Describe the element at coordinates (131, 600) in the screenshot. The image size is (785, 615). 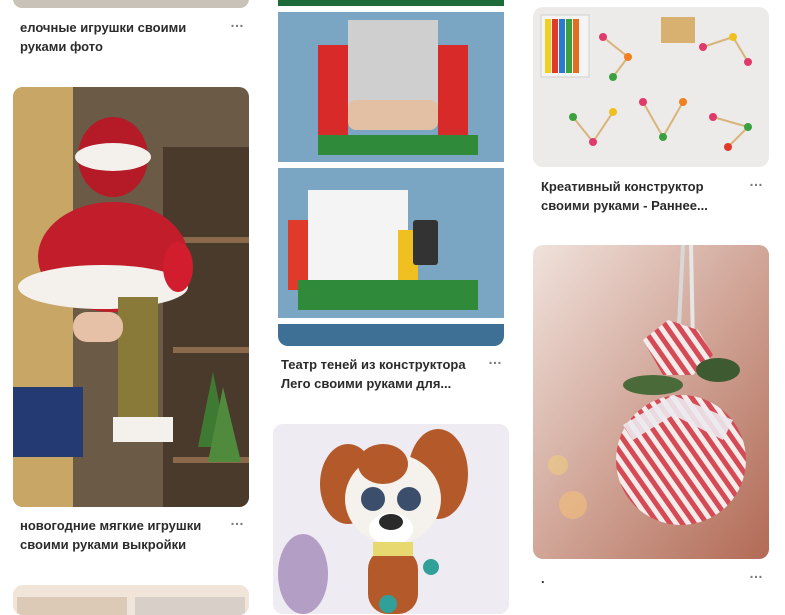
I see `pin-image-beaded-pattern` at that location.